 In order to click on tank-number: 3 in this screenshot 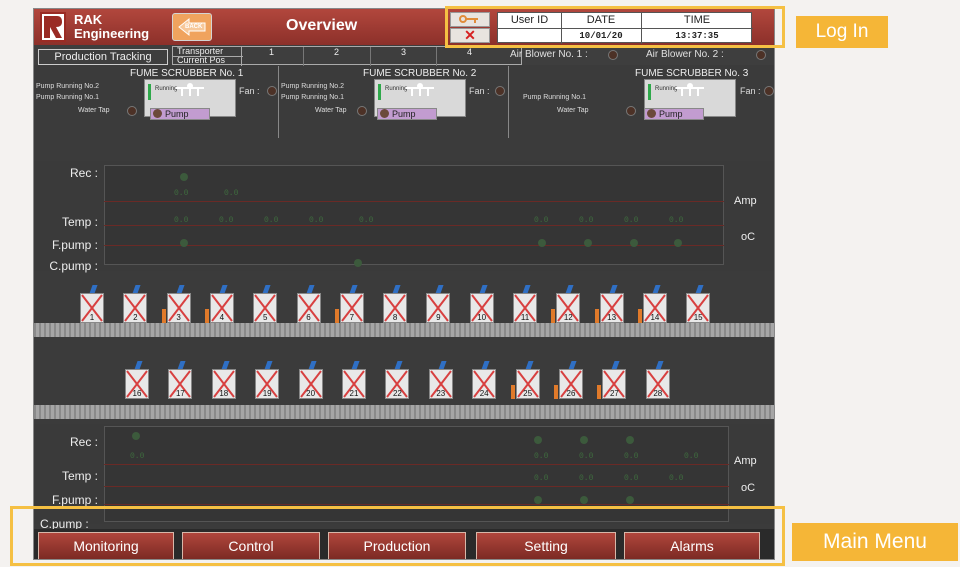, I will do `click(178, 317)`.